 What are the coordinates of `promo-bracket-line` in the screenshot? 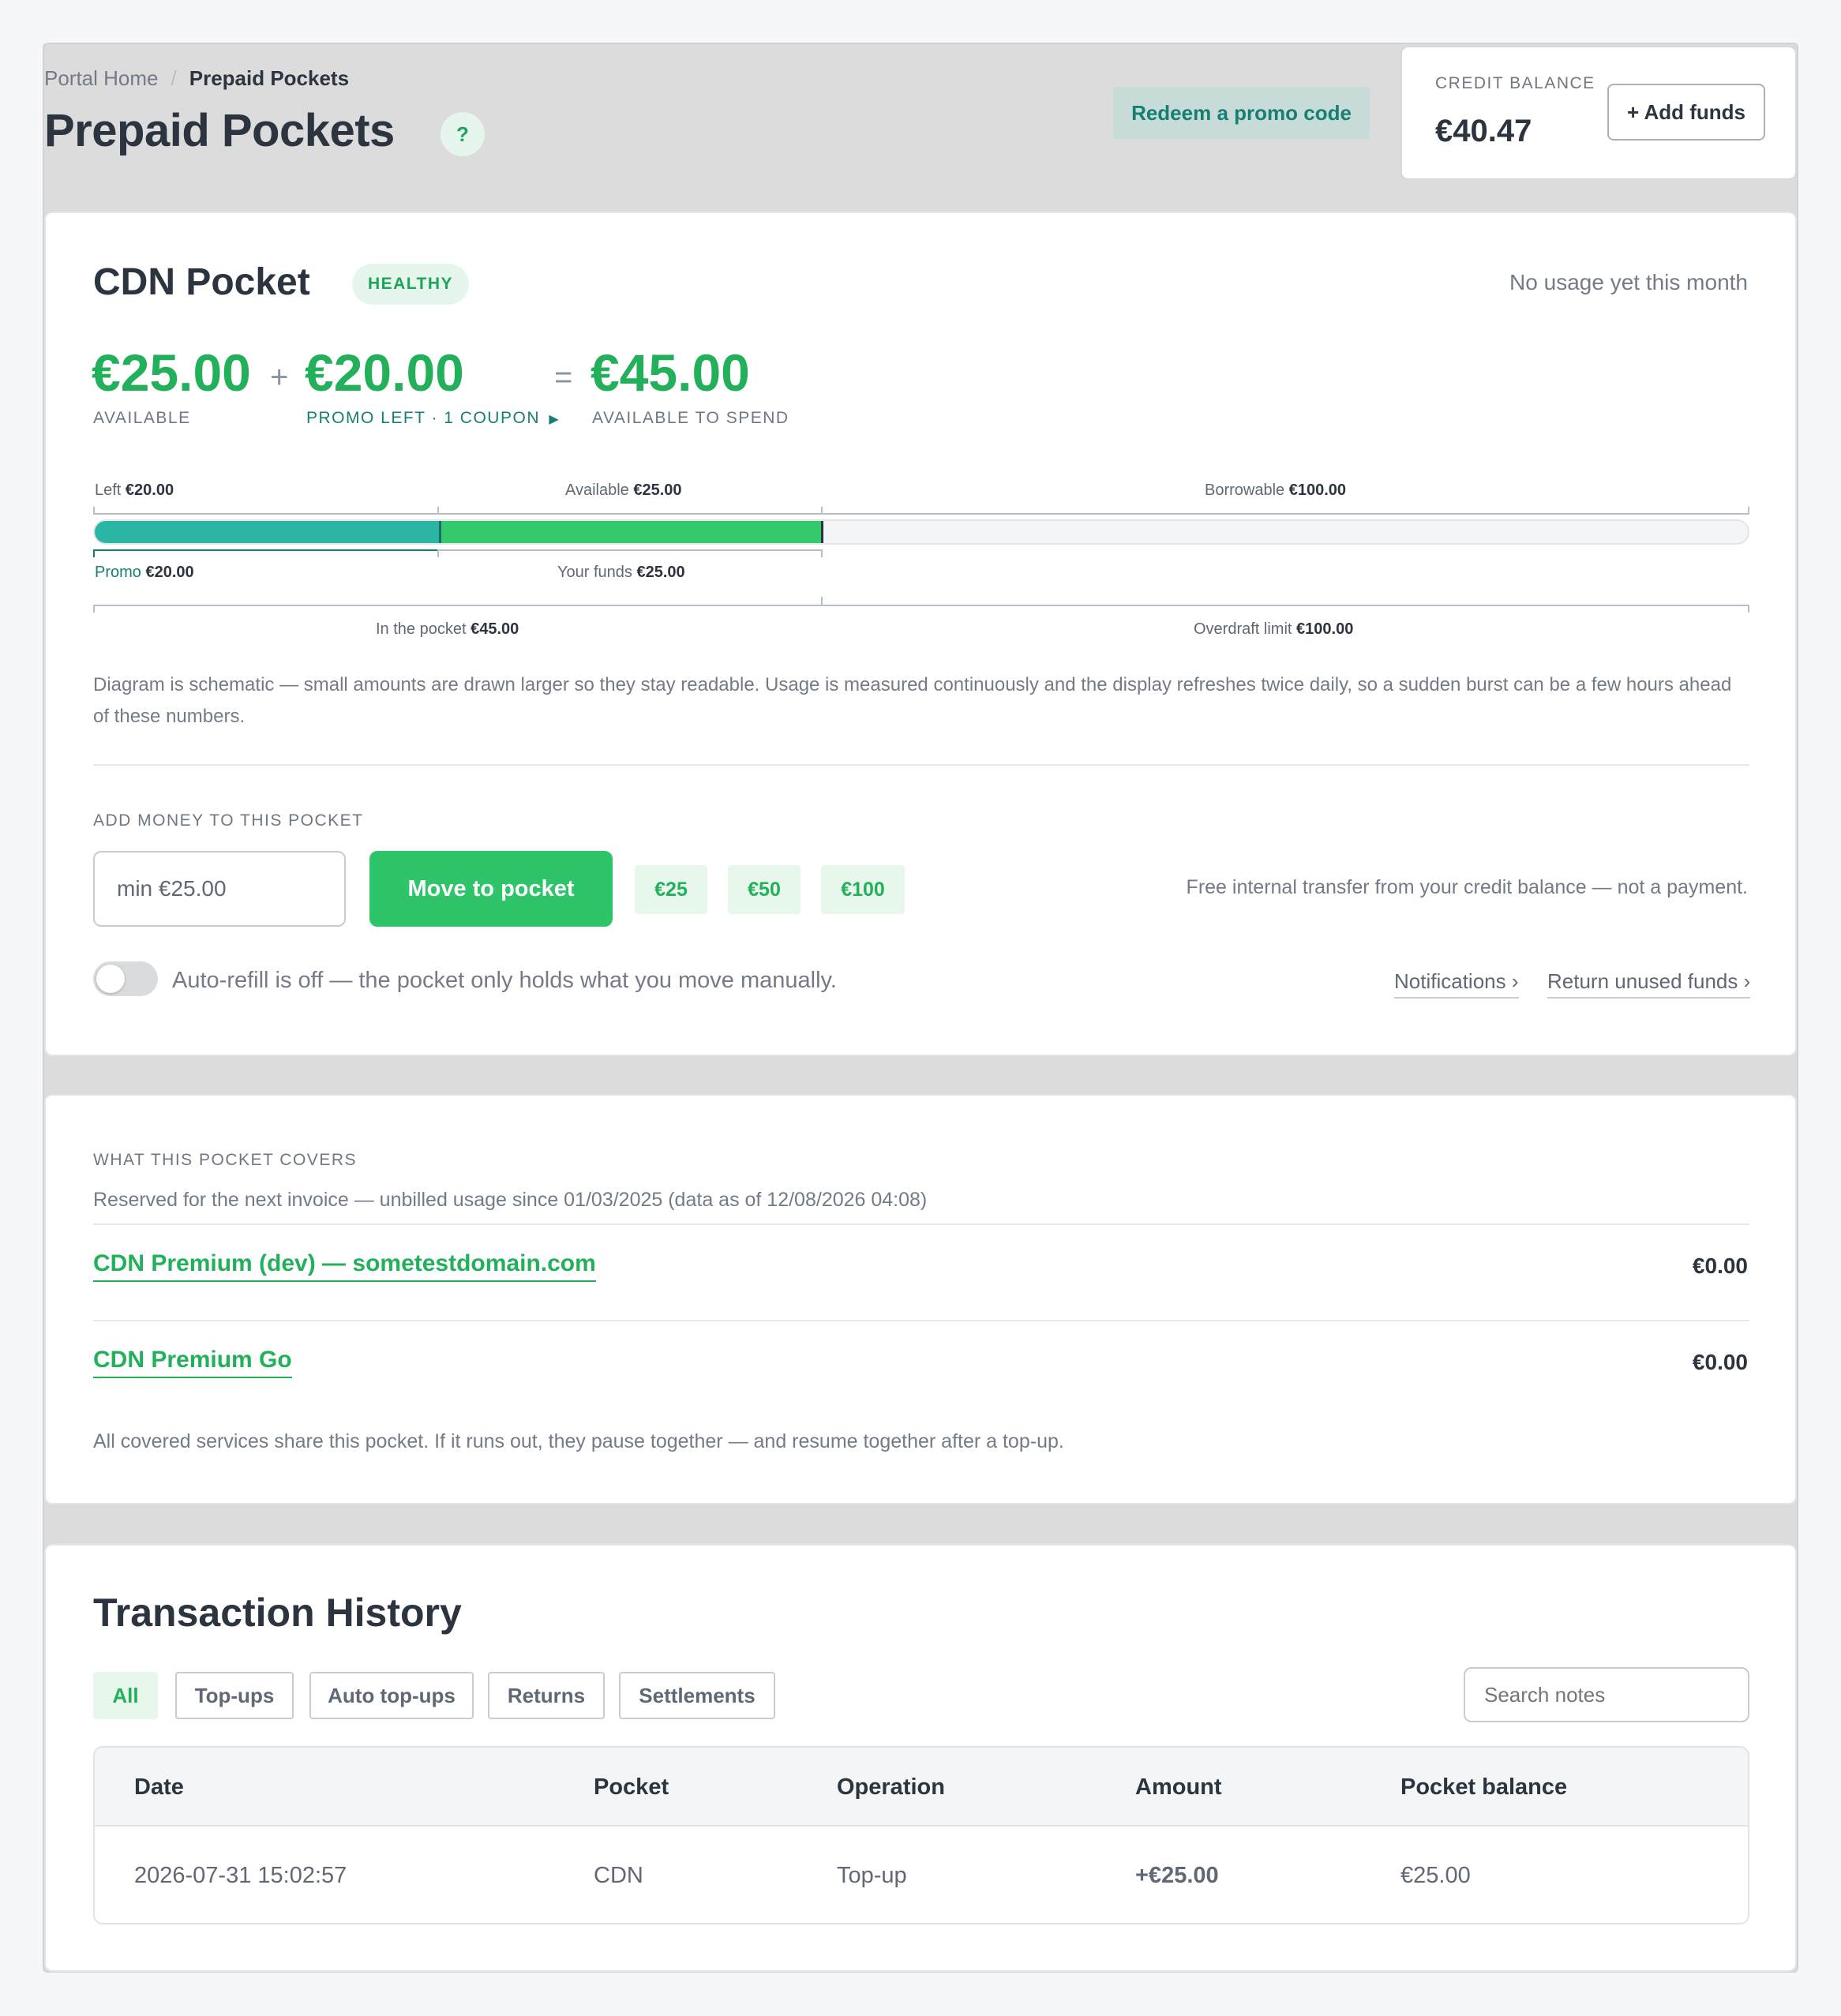 It's located at (266, 550).